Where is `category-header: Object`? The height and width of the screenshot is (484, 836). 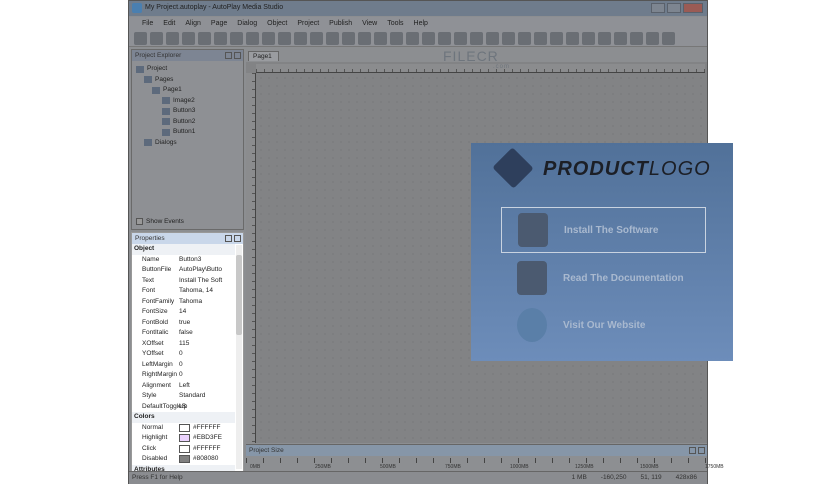
category-header: Object is located at coordinates (183, 249).